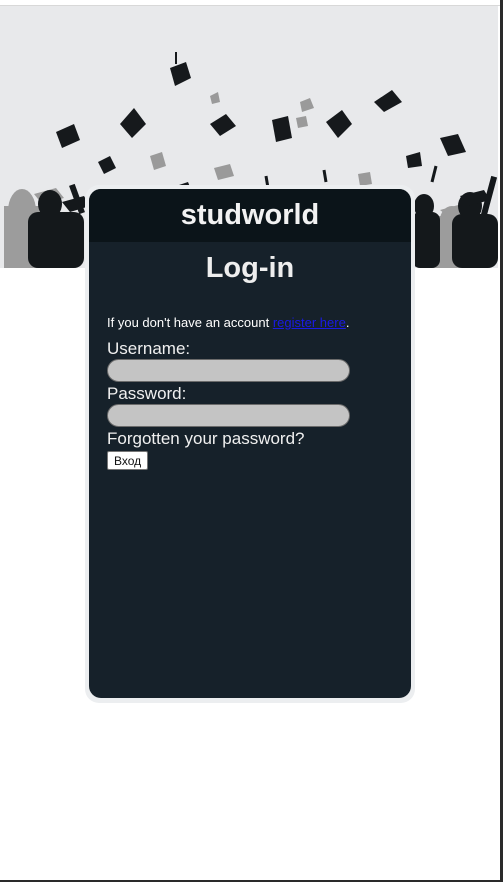 The width and height of the screenshot is (503, 882). I want to click on login-button: Вход, so click(128, 460).